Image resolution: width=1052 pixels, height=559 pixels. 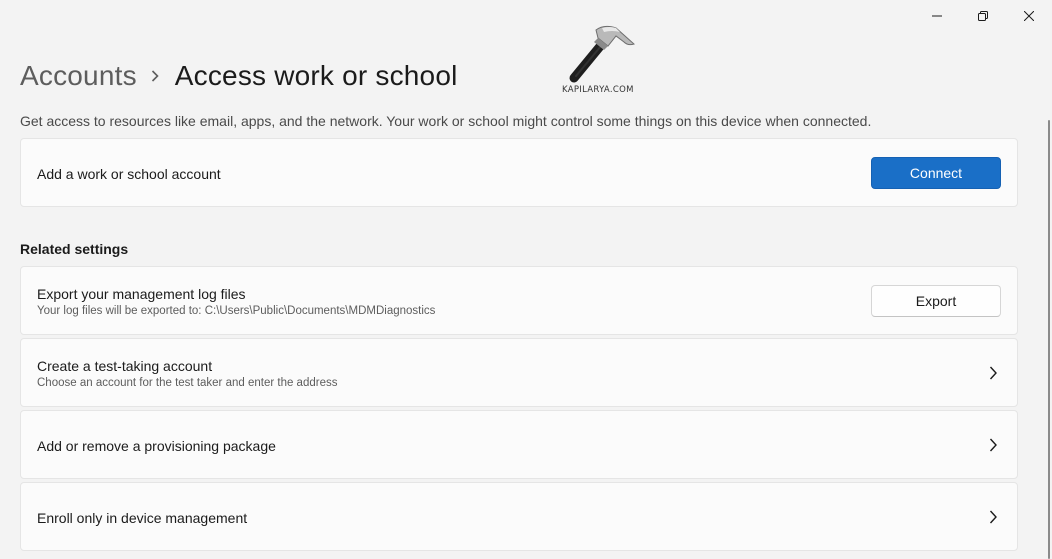 I want to click on export-button: Export, so click(x=936, y=301).